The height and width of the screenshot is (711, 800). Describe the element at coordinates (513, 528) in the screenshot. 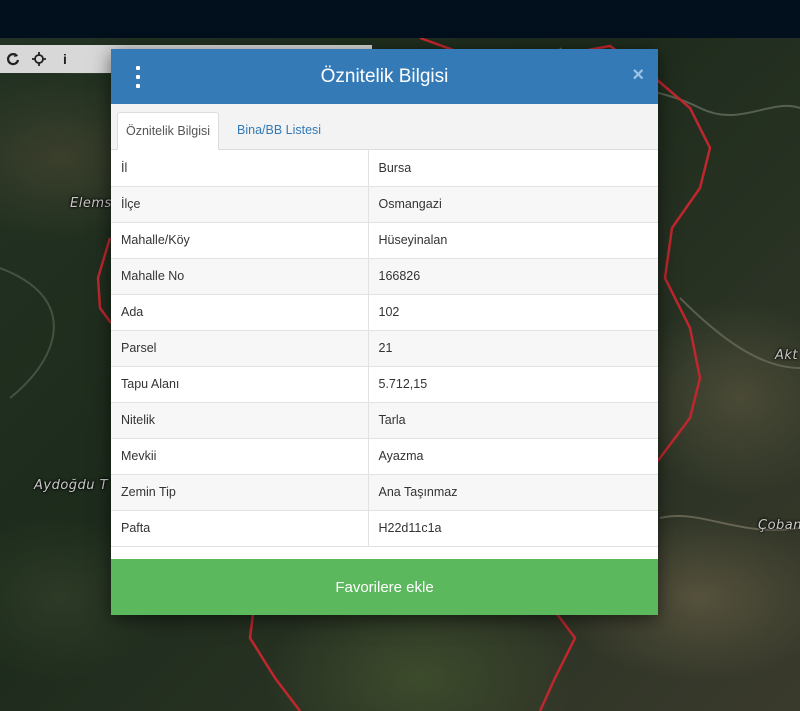

I see `attribute-value: H22d11c1a` at that location.